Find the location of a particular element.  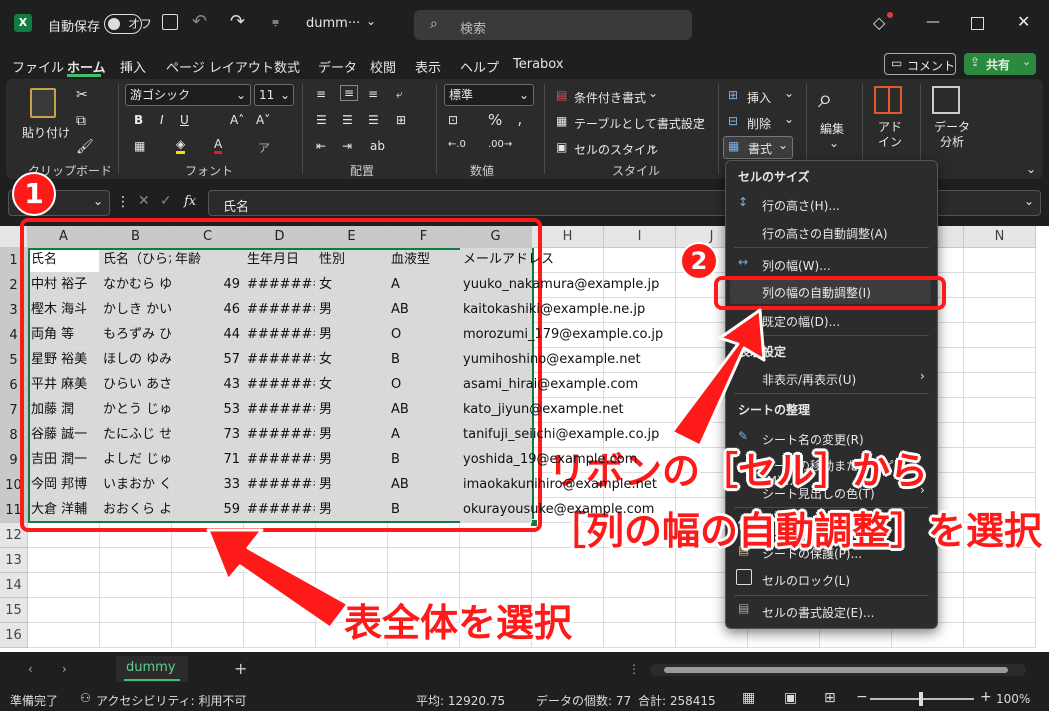

table-cell: メールアドレス is located at coordinates (507, 260).